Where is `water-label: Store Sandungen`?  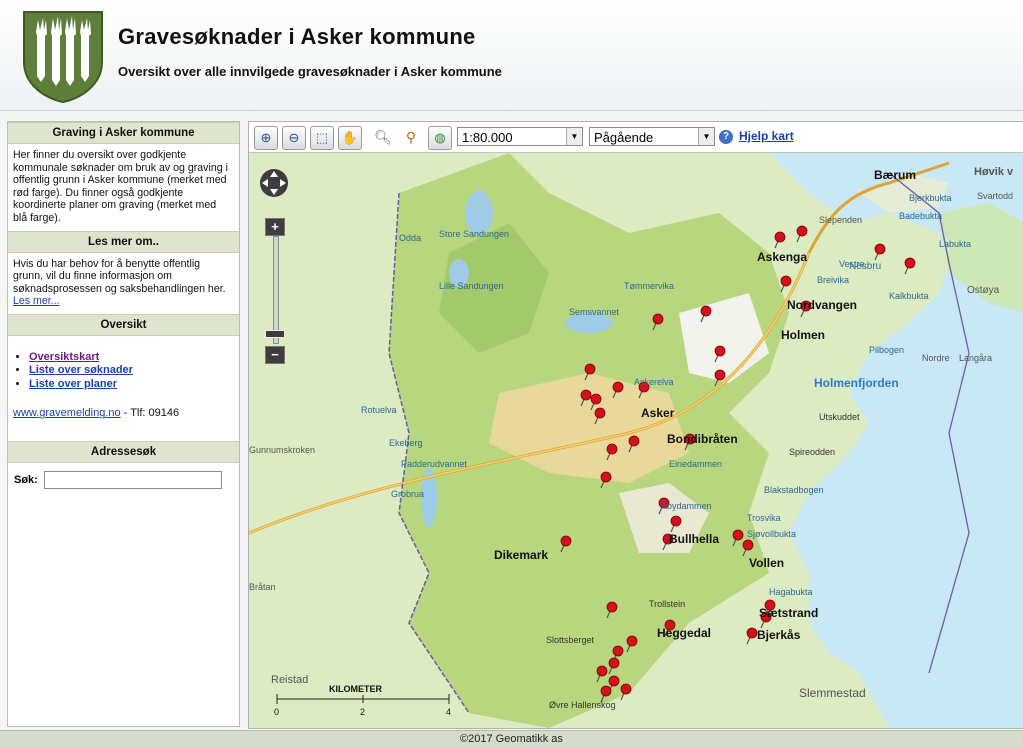
water-label: Store Sandungen is located at coordinates (474, 234).